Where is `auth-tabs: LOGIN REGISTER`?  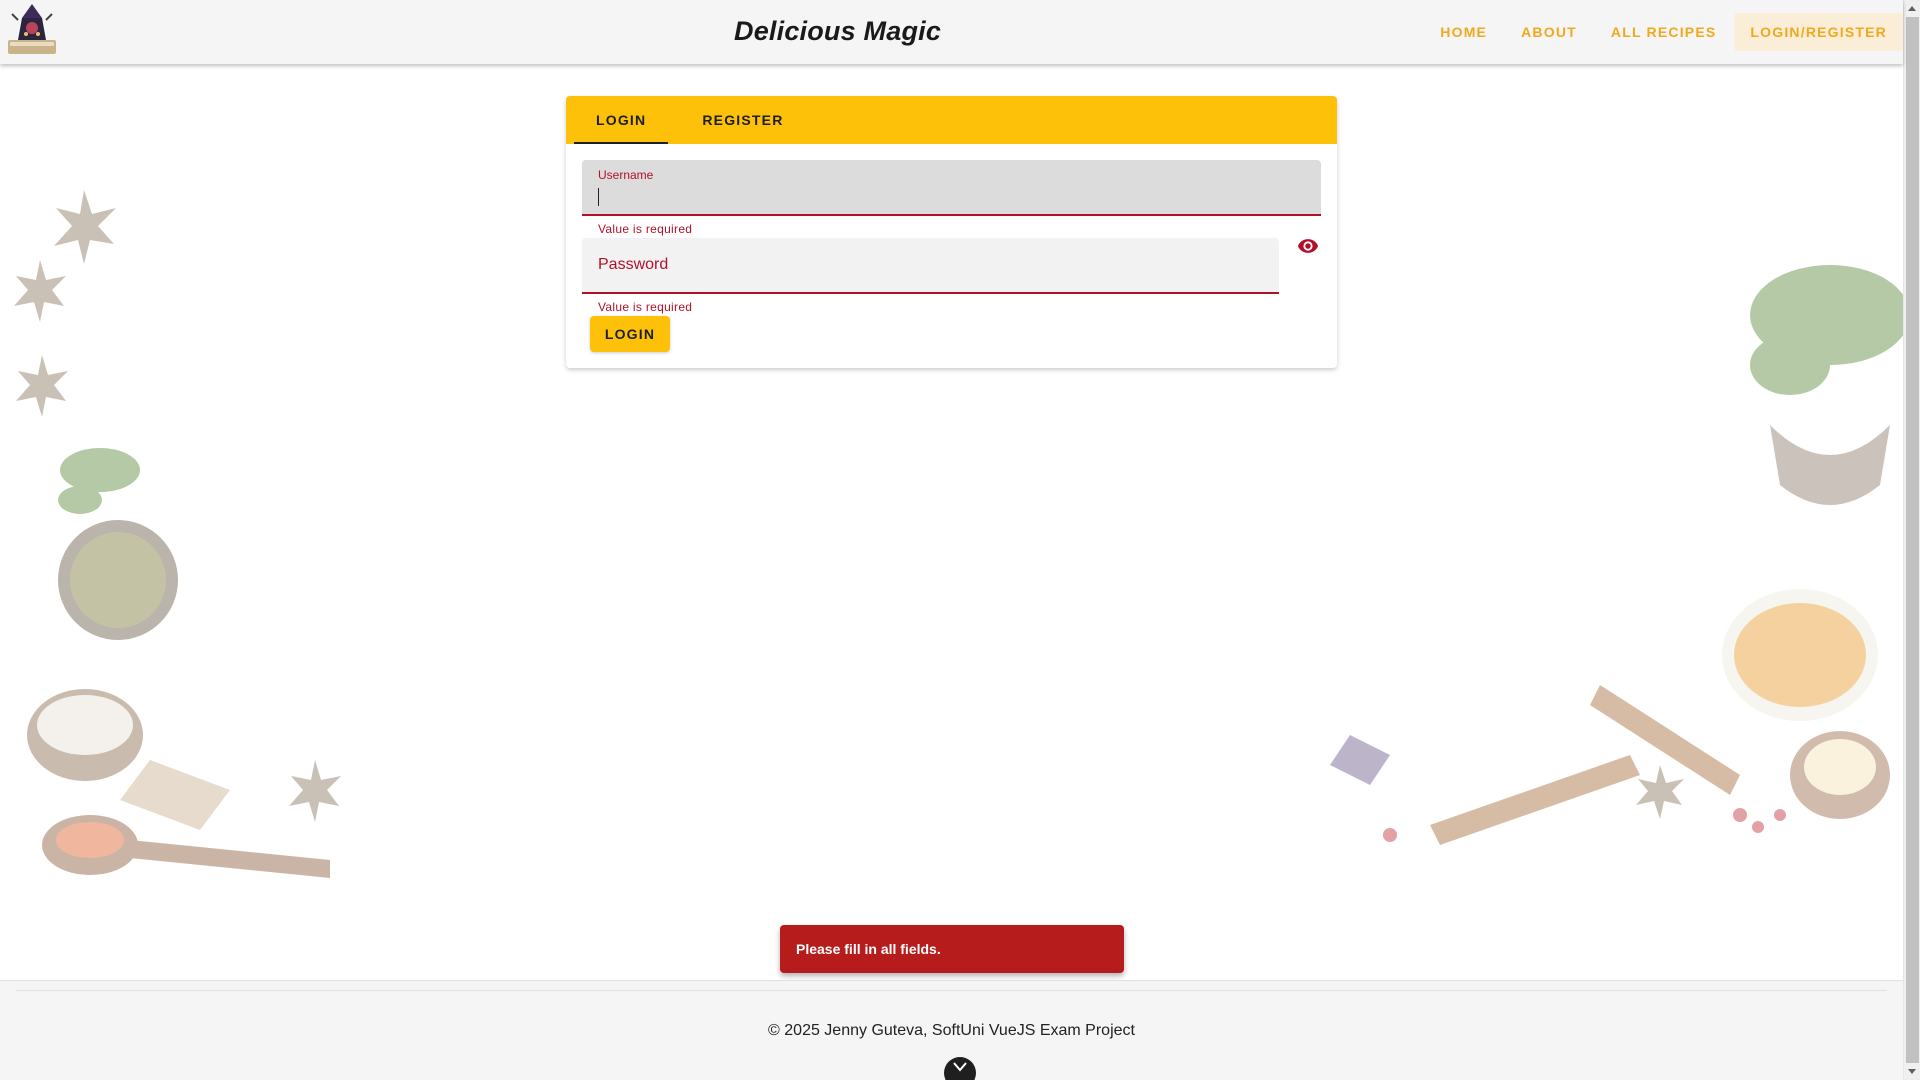
auth-tabs: LOGIN REGISTER is located at coordinates (951, 120).